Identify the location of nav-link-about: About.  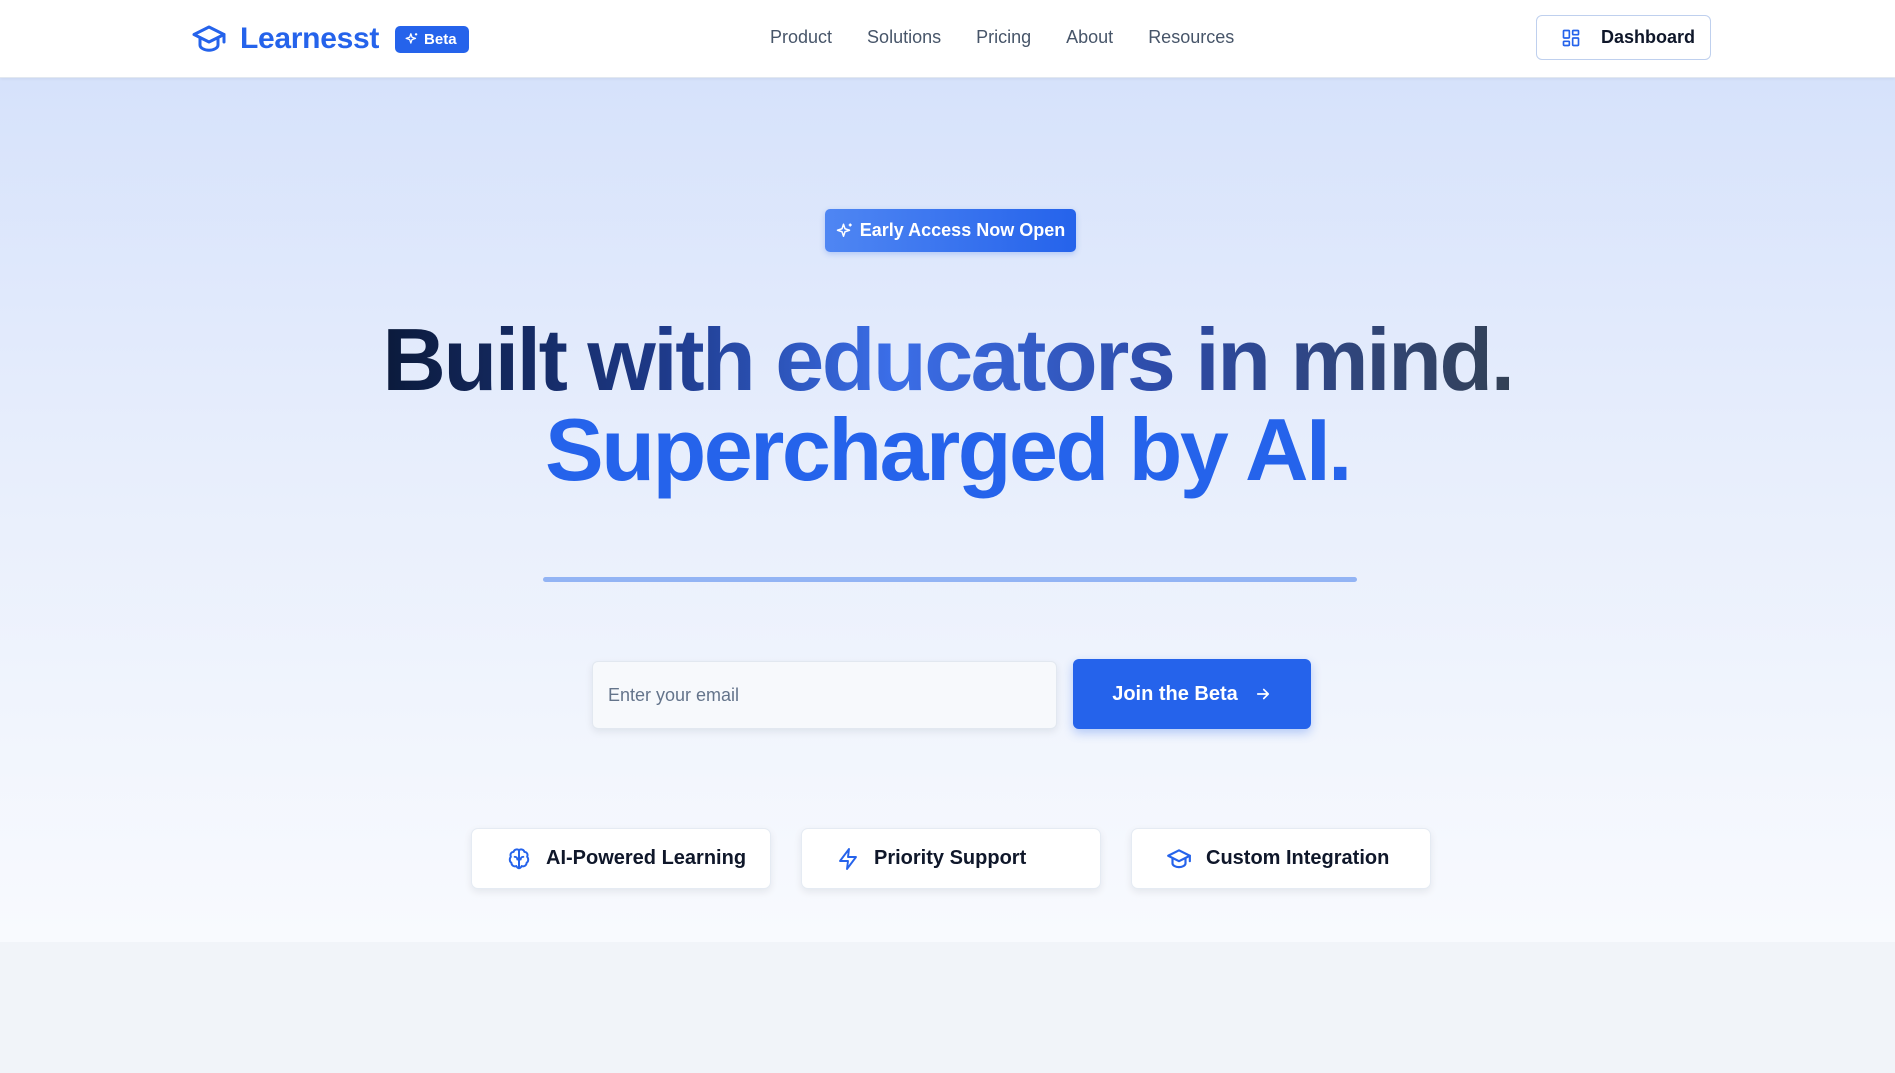
(1089, 37).